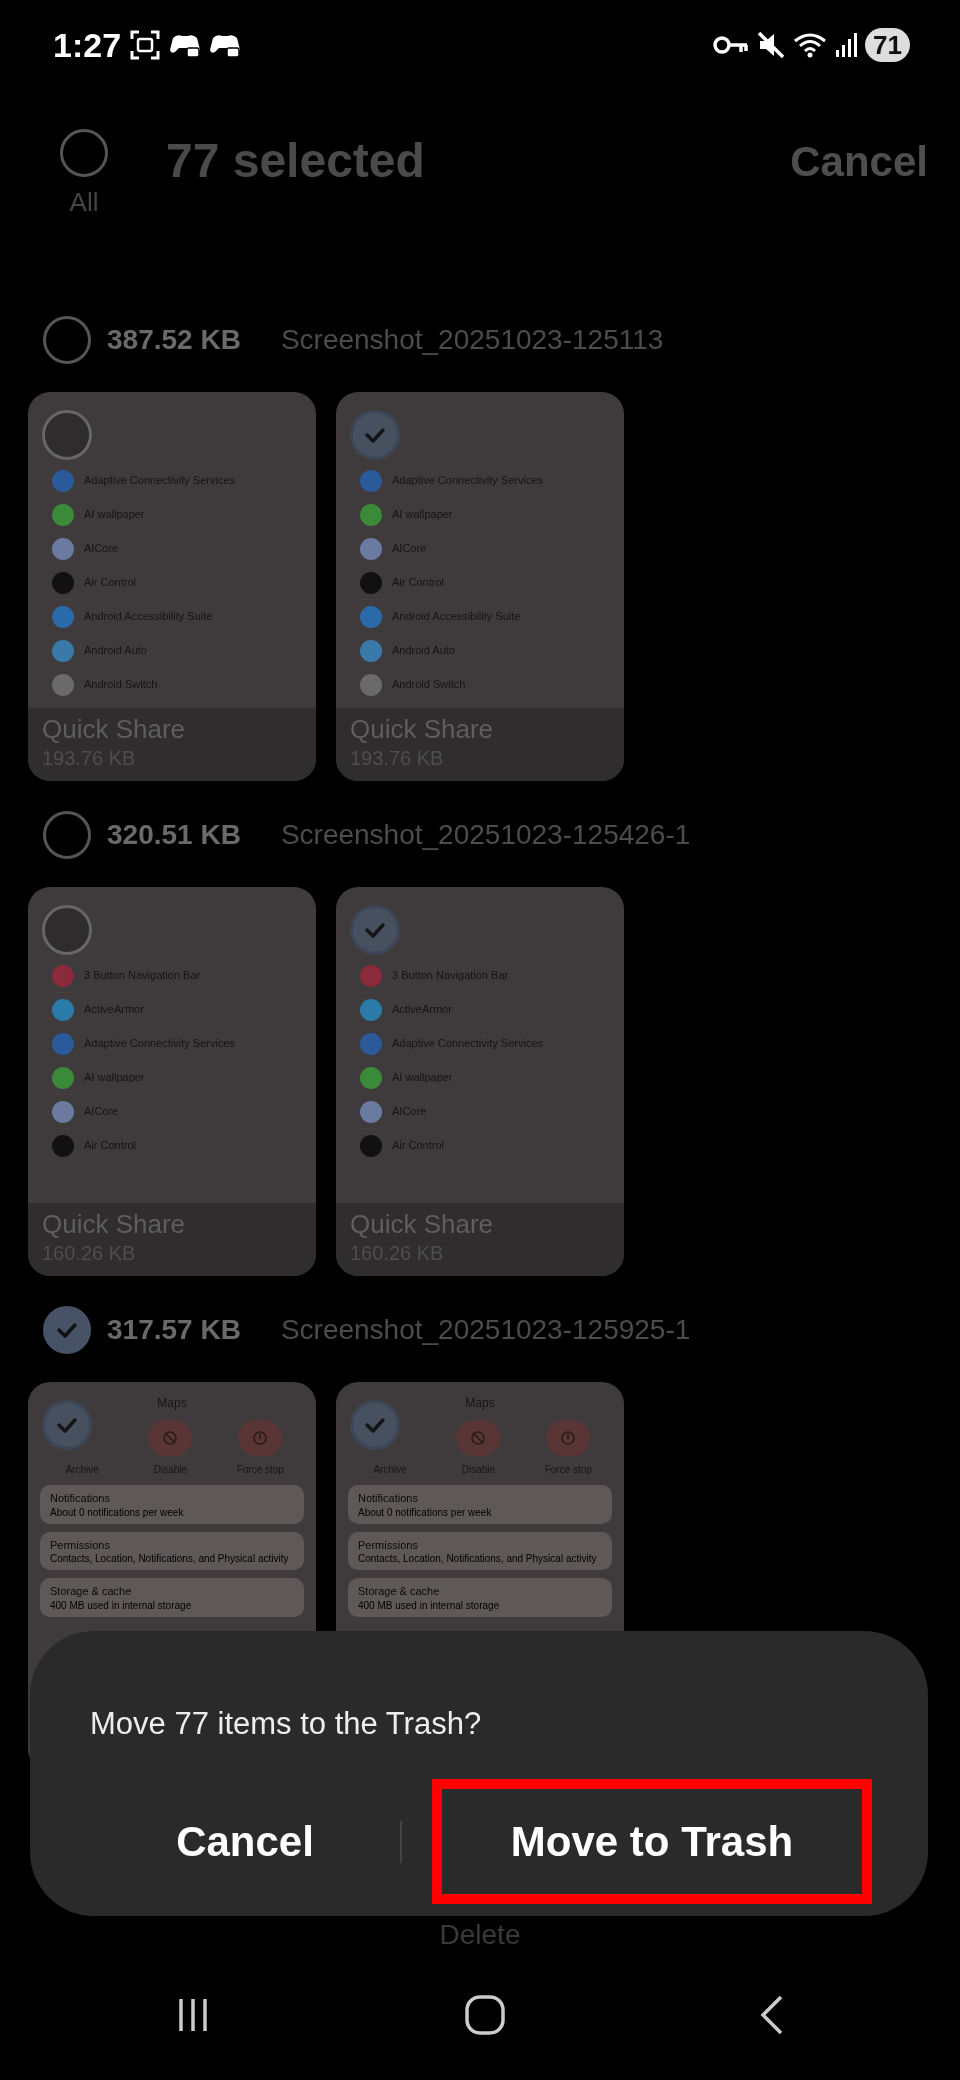 This screenshot has width=960, height=2080. Describe the element at coordinates (245, 1841) in the screenshot. I see `dialog-button: Cancel` at that location.